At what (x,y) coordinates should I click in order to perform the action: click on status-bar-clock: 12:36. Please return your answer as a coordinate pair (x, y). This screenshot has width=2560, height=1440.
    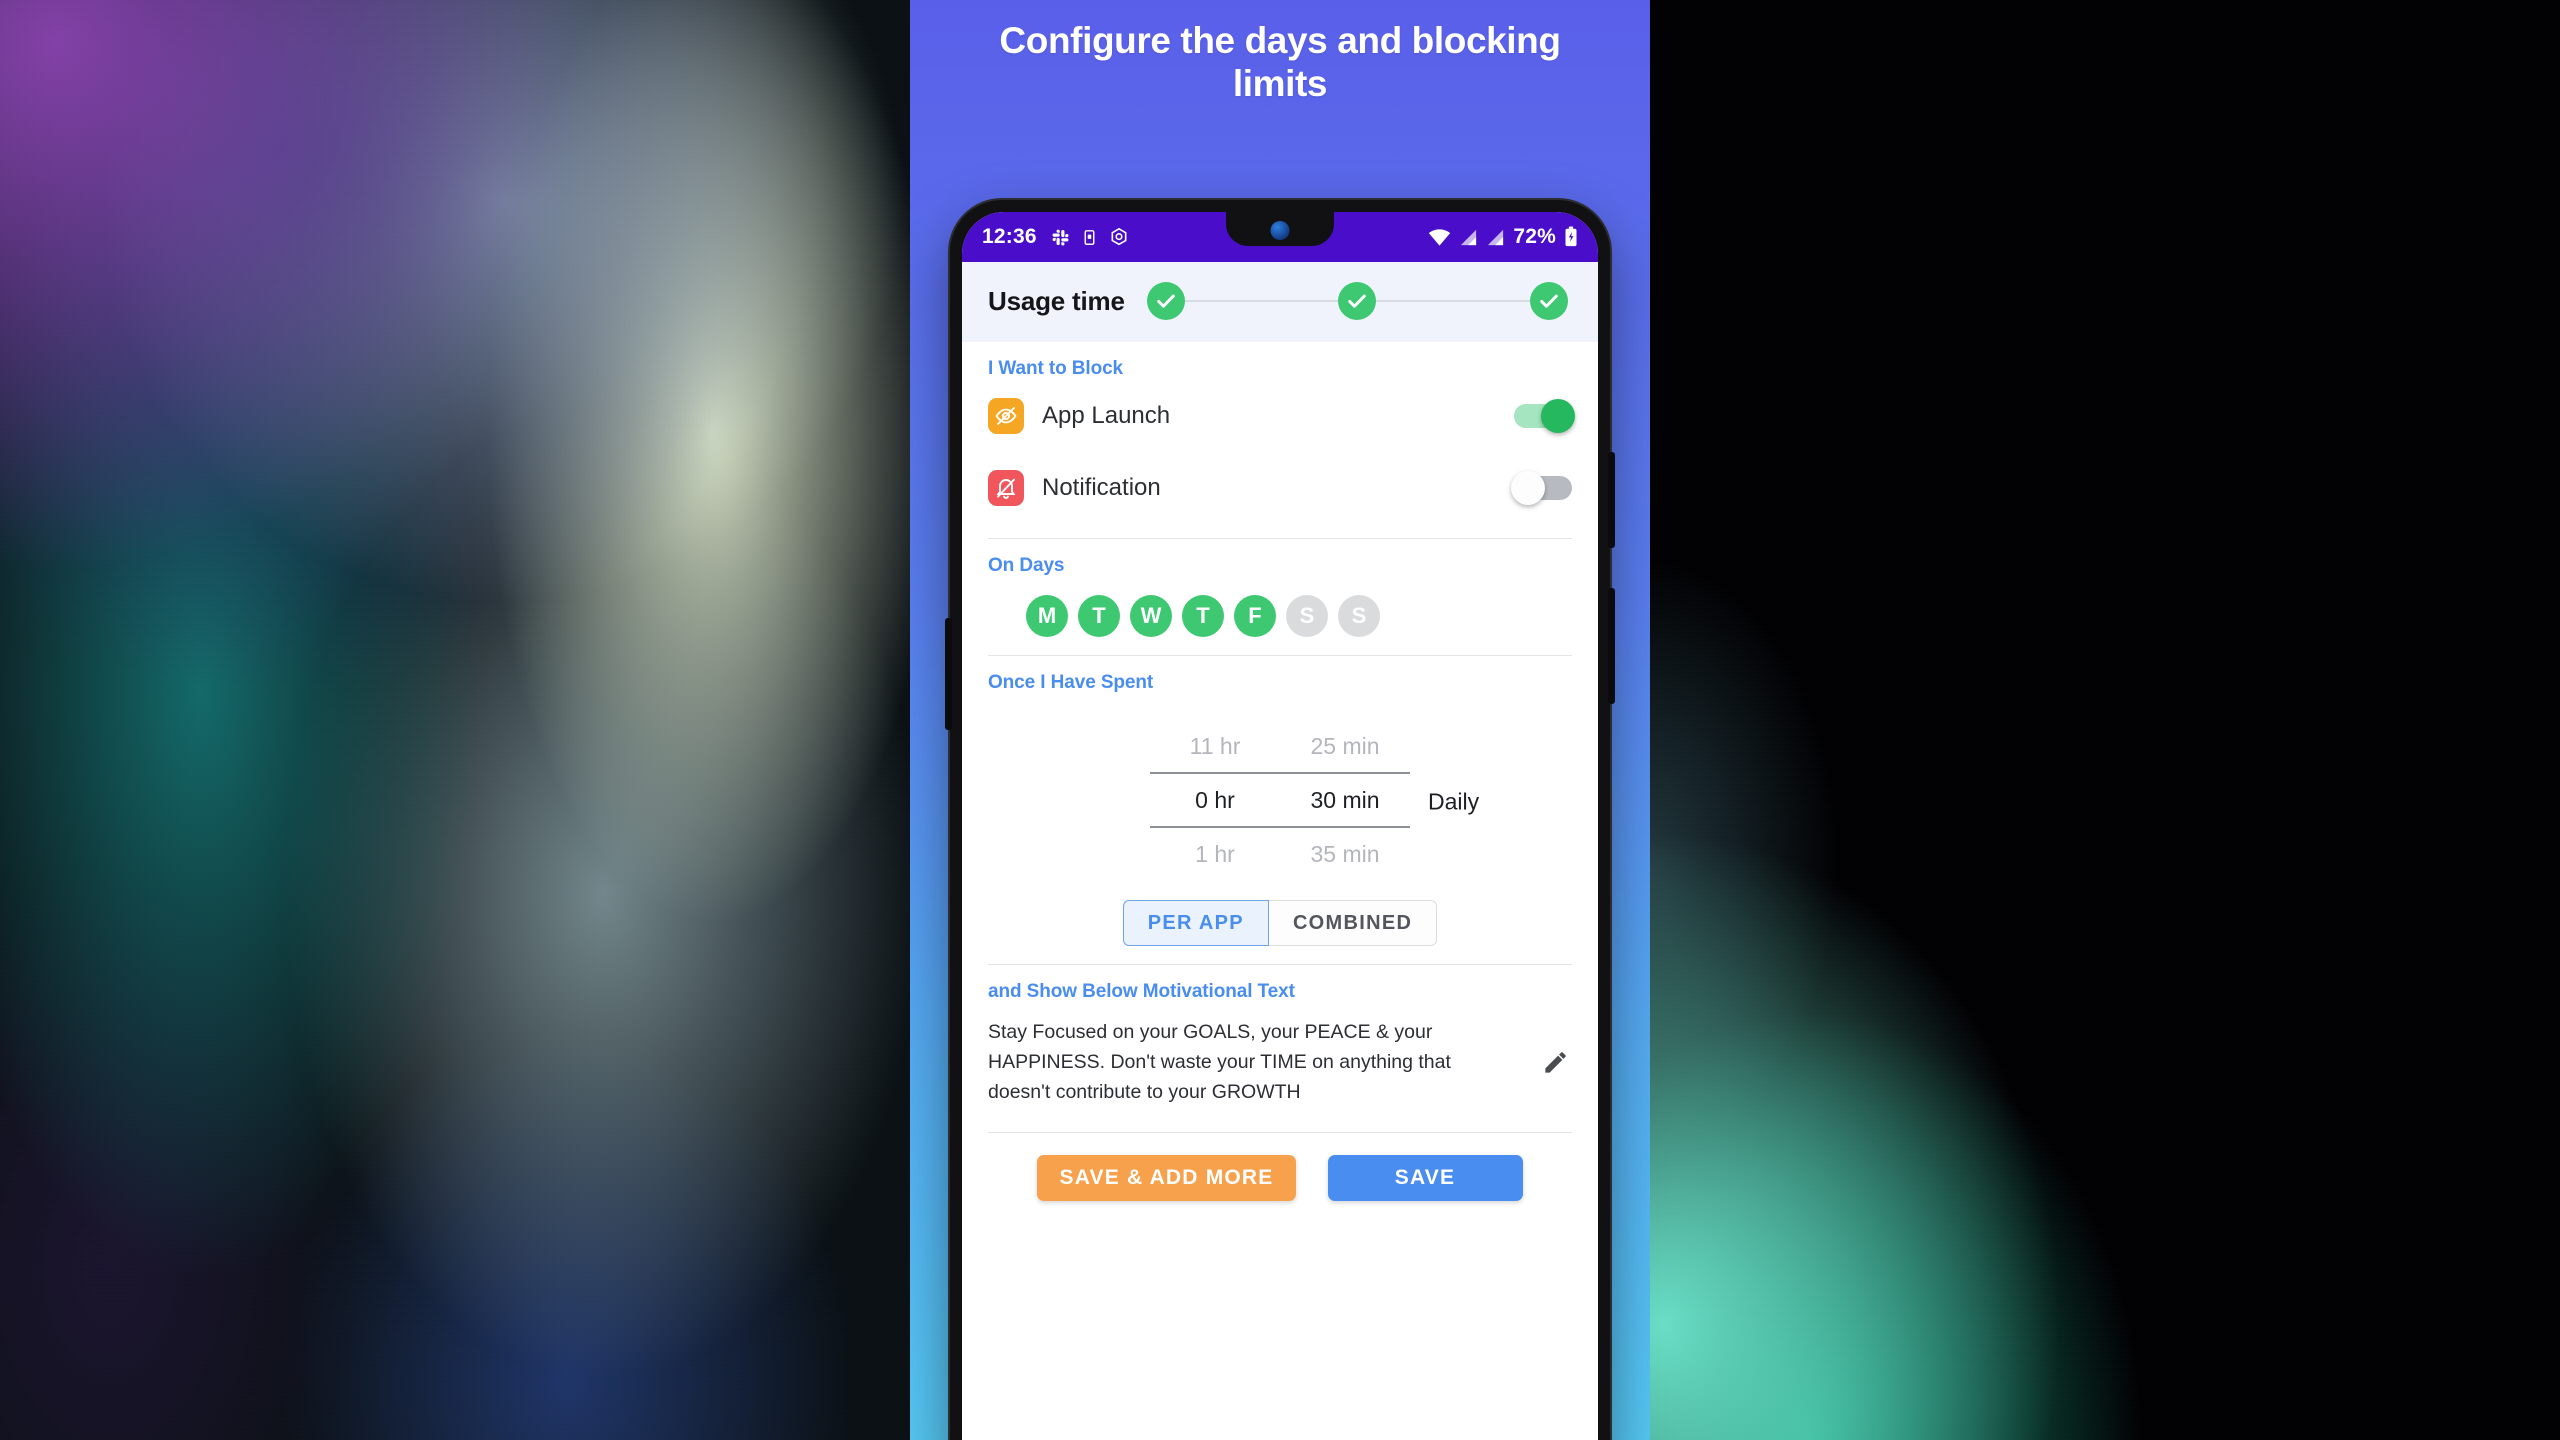
    Looking at the image, I should click on (1009, 236).